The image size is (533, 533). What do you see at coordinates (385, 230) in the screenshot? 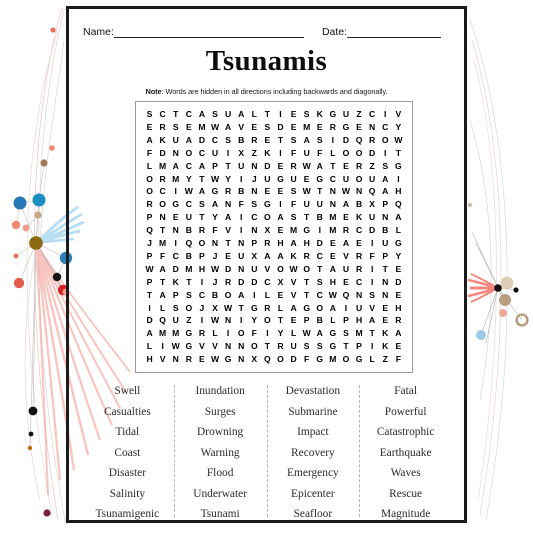
I see `grid-cell: B` at bounding box center [385, 230].